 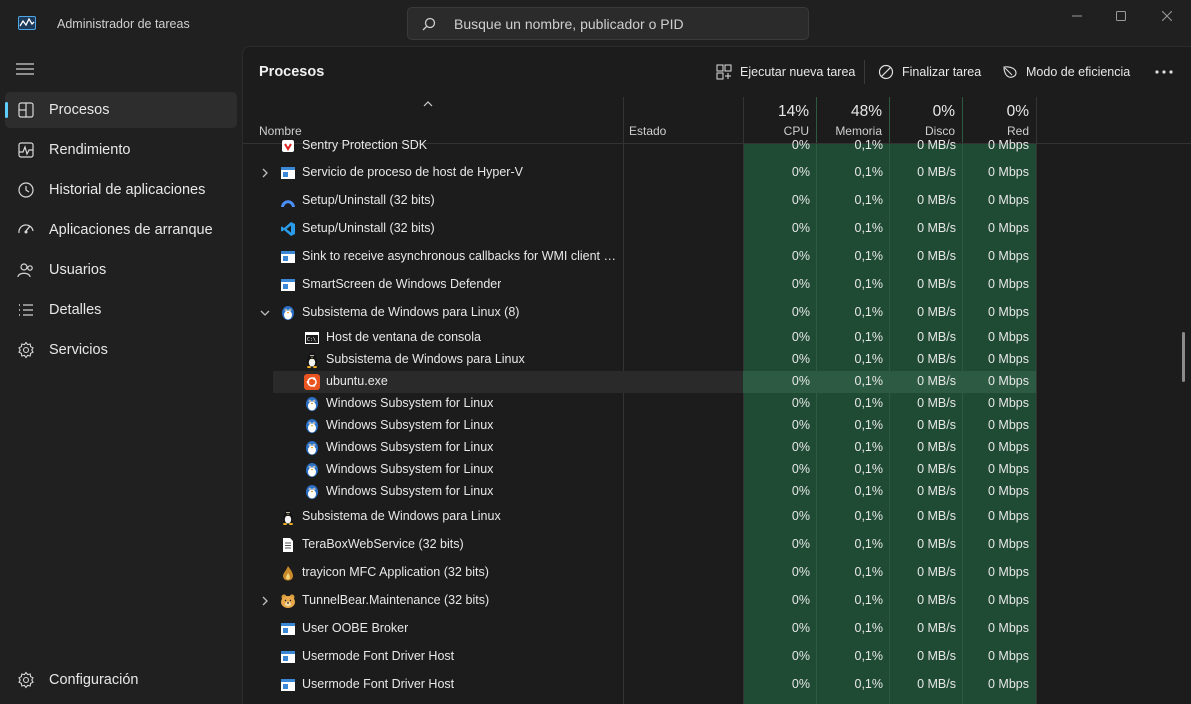 I want to click on sidebar-item-performance: Rendimiento, so click(x=121, y=150).